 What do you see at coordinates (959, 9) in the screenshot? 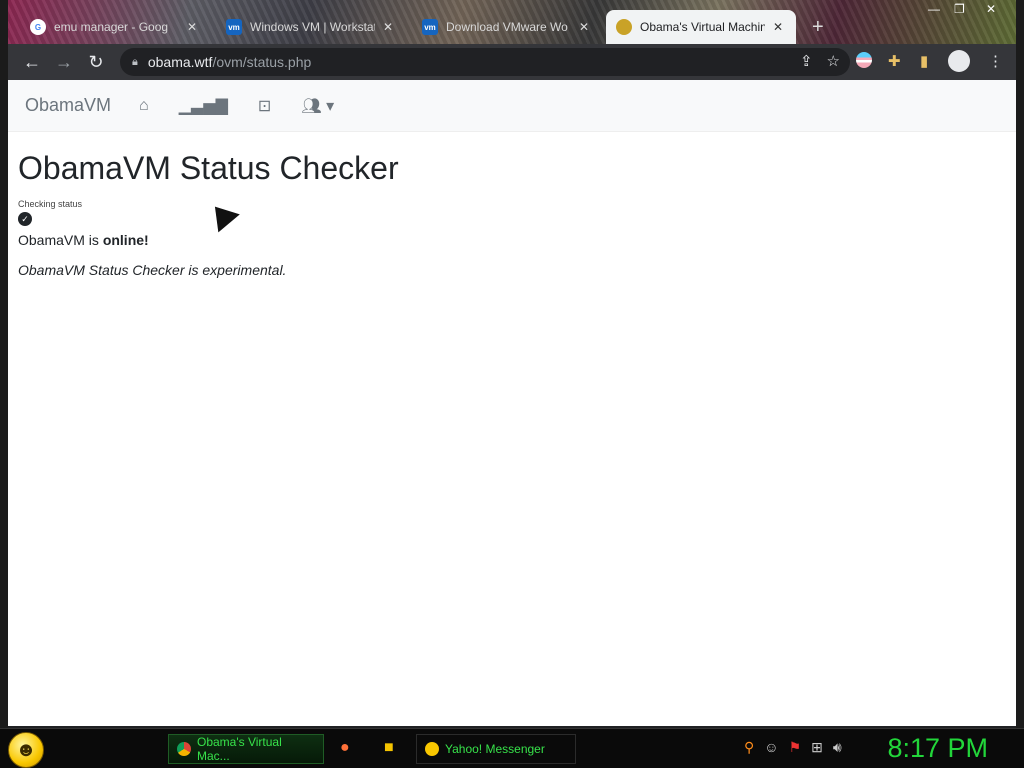
I see `maximize-icon: ❐` at bounding box center [959, 9].